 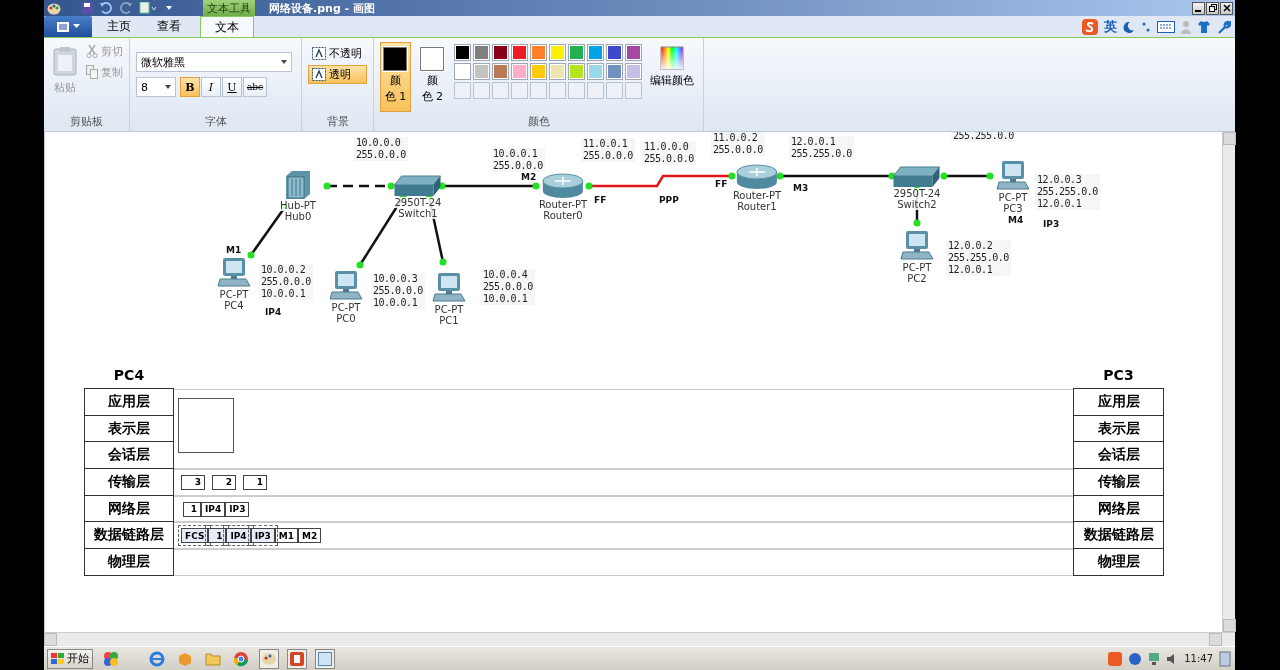 What do you see at coordinates (337, 53) in the screenshot?
I see `background-option: 不透明` at bounding box center [337, 53].